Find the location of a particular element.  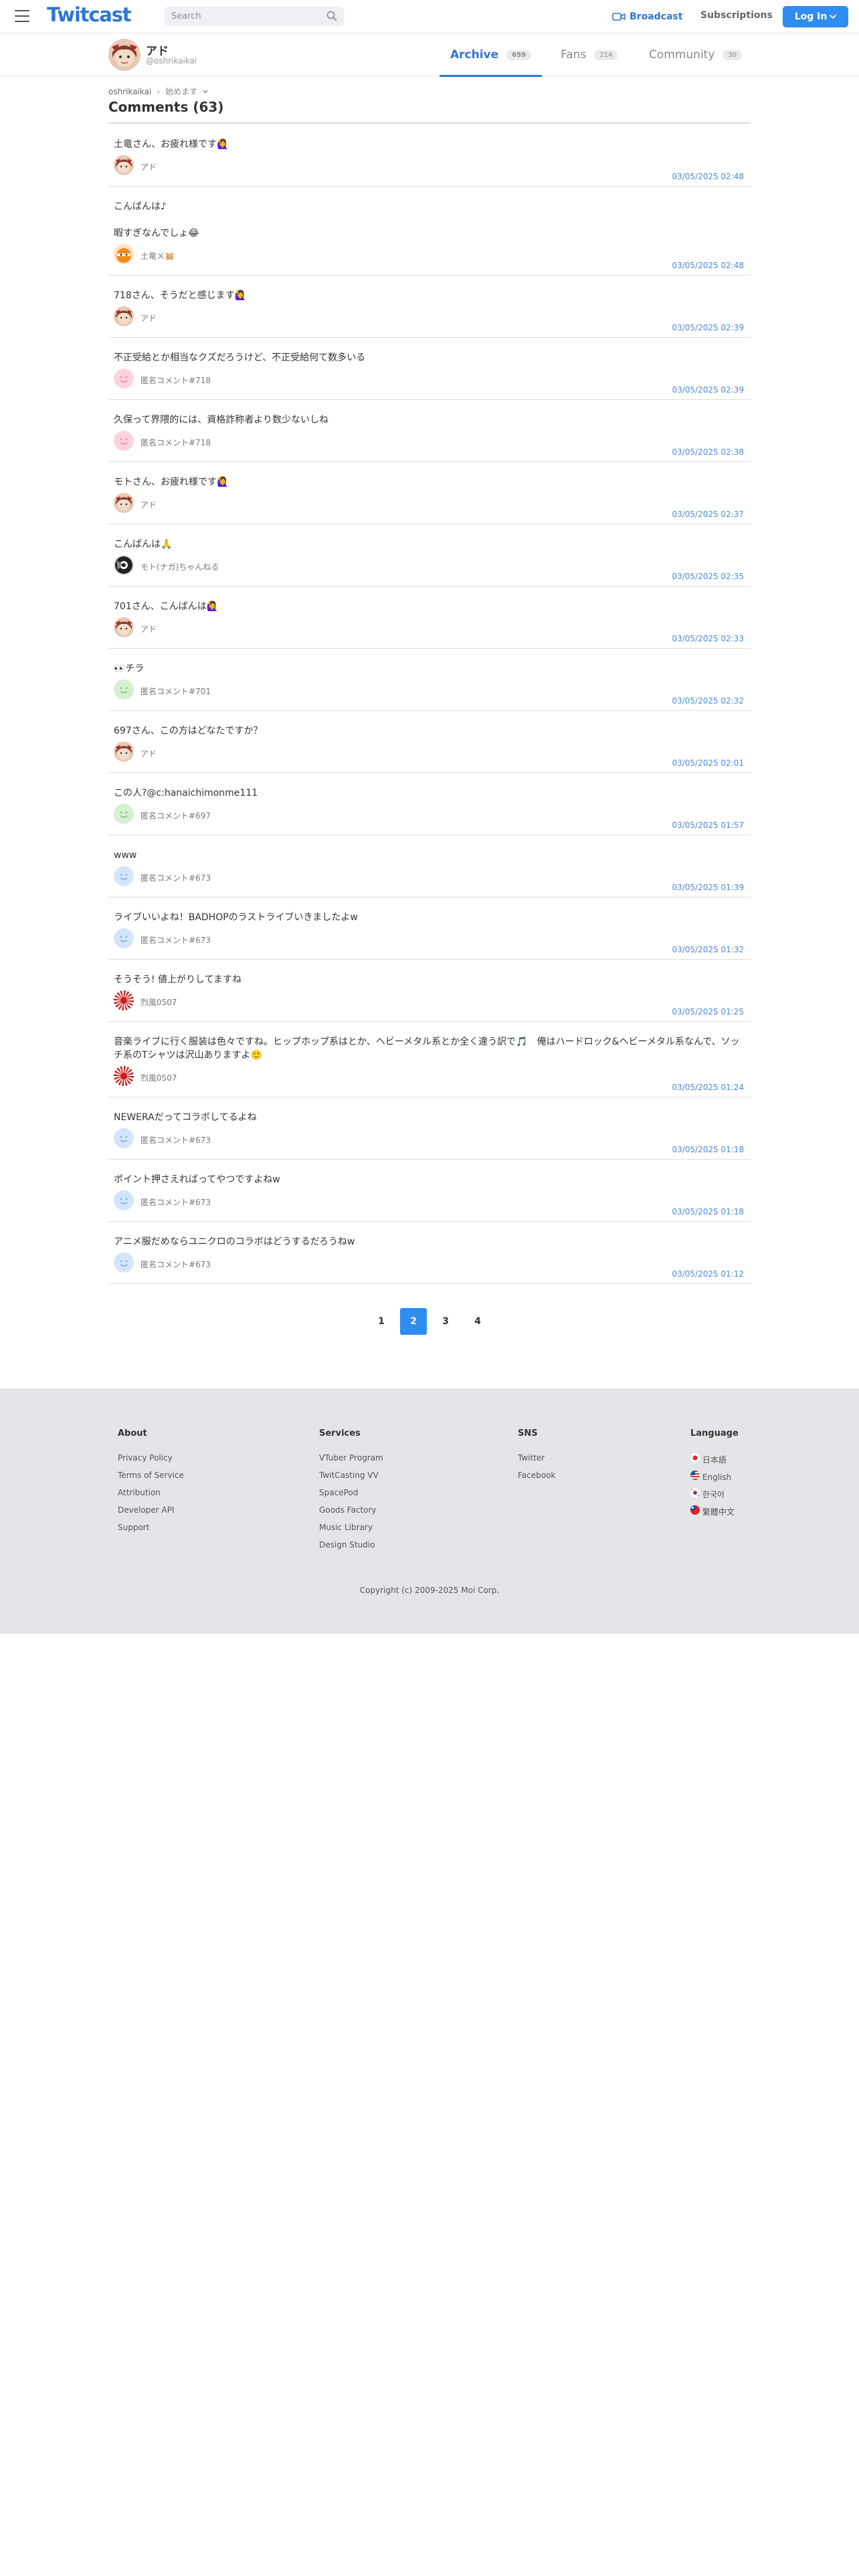

comment-timestamp: 03/05/2025 01:39 is located at coordinates (708, 888).